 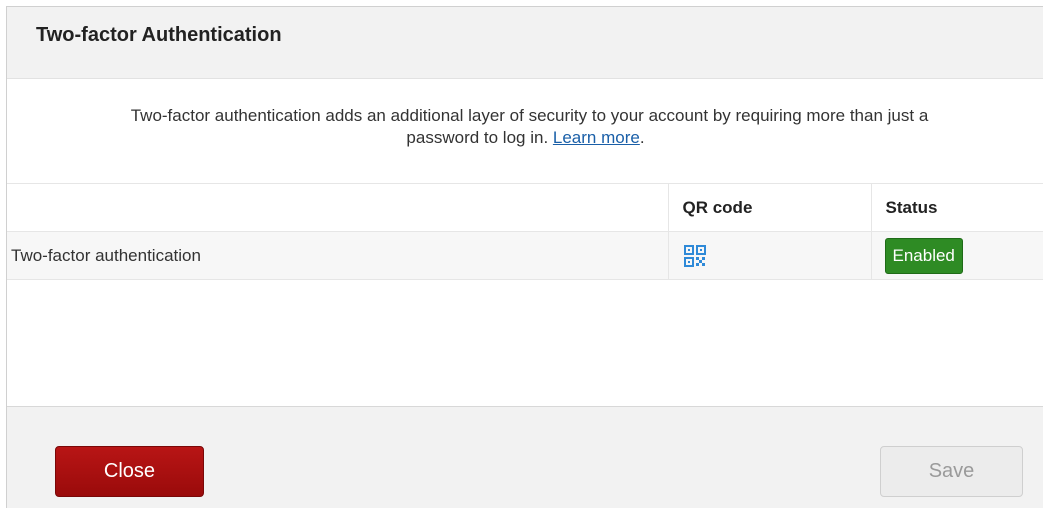 What do you see at coordinates (525, 43) in the screenshot?
I see `dialog-header: Two-factor Authentication` at bounding box center [525, 43].